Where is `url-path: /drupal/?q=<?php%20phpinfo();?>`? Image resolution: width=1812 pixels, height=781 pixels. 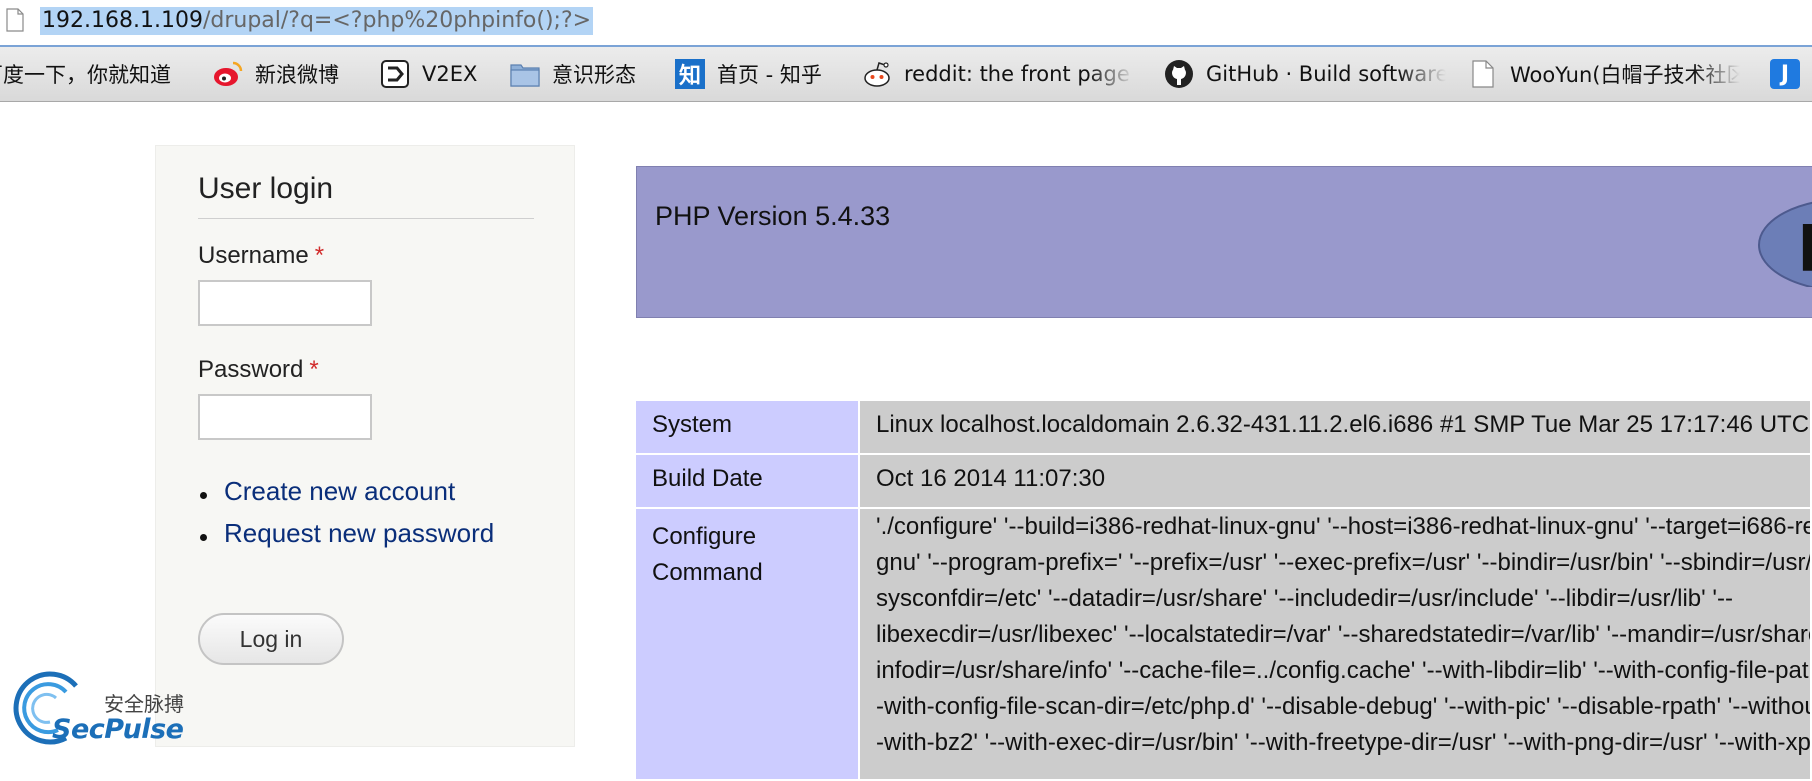
url-path: /drupal/?q=<?php%20phpinfo();?> is located at coordinates (397, 20).